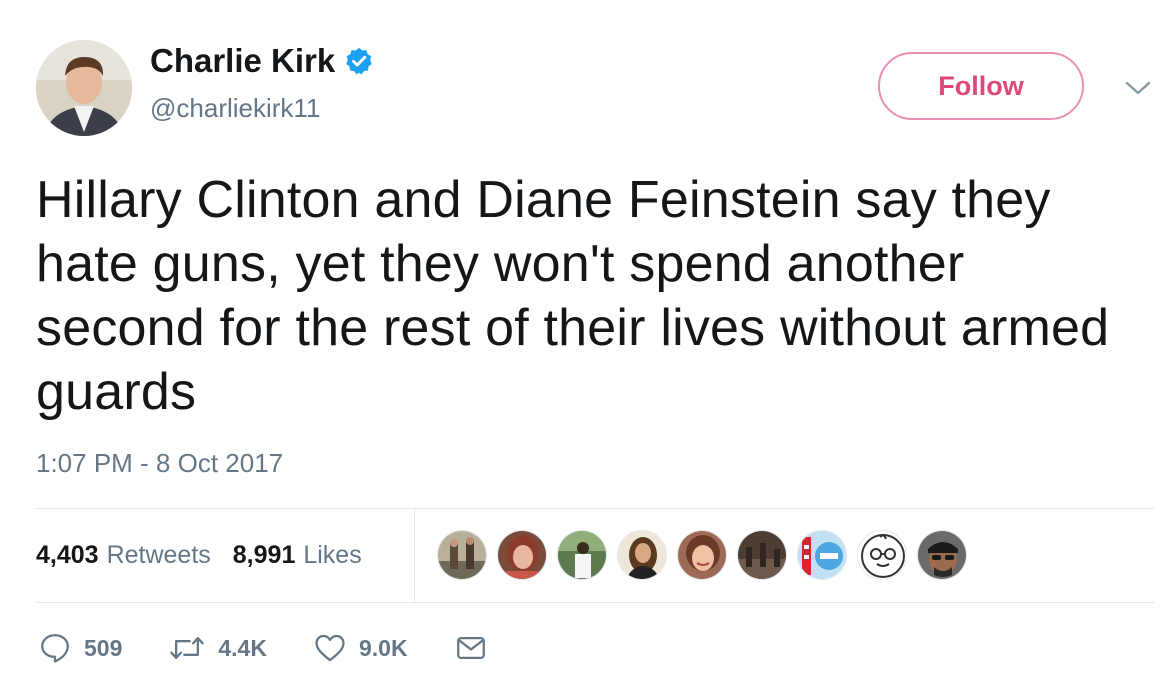  I want to click on retweet-icon, so click(187, 648).